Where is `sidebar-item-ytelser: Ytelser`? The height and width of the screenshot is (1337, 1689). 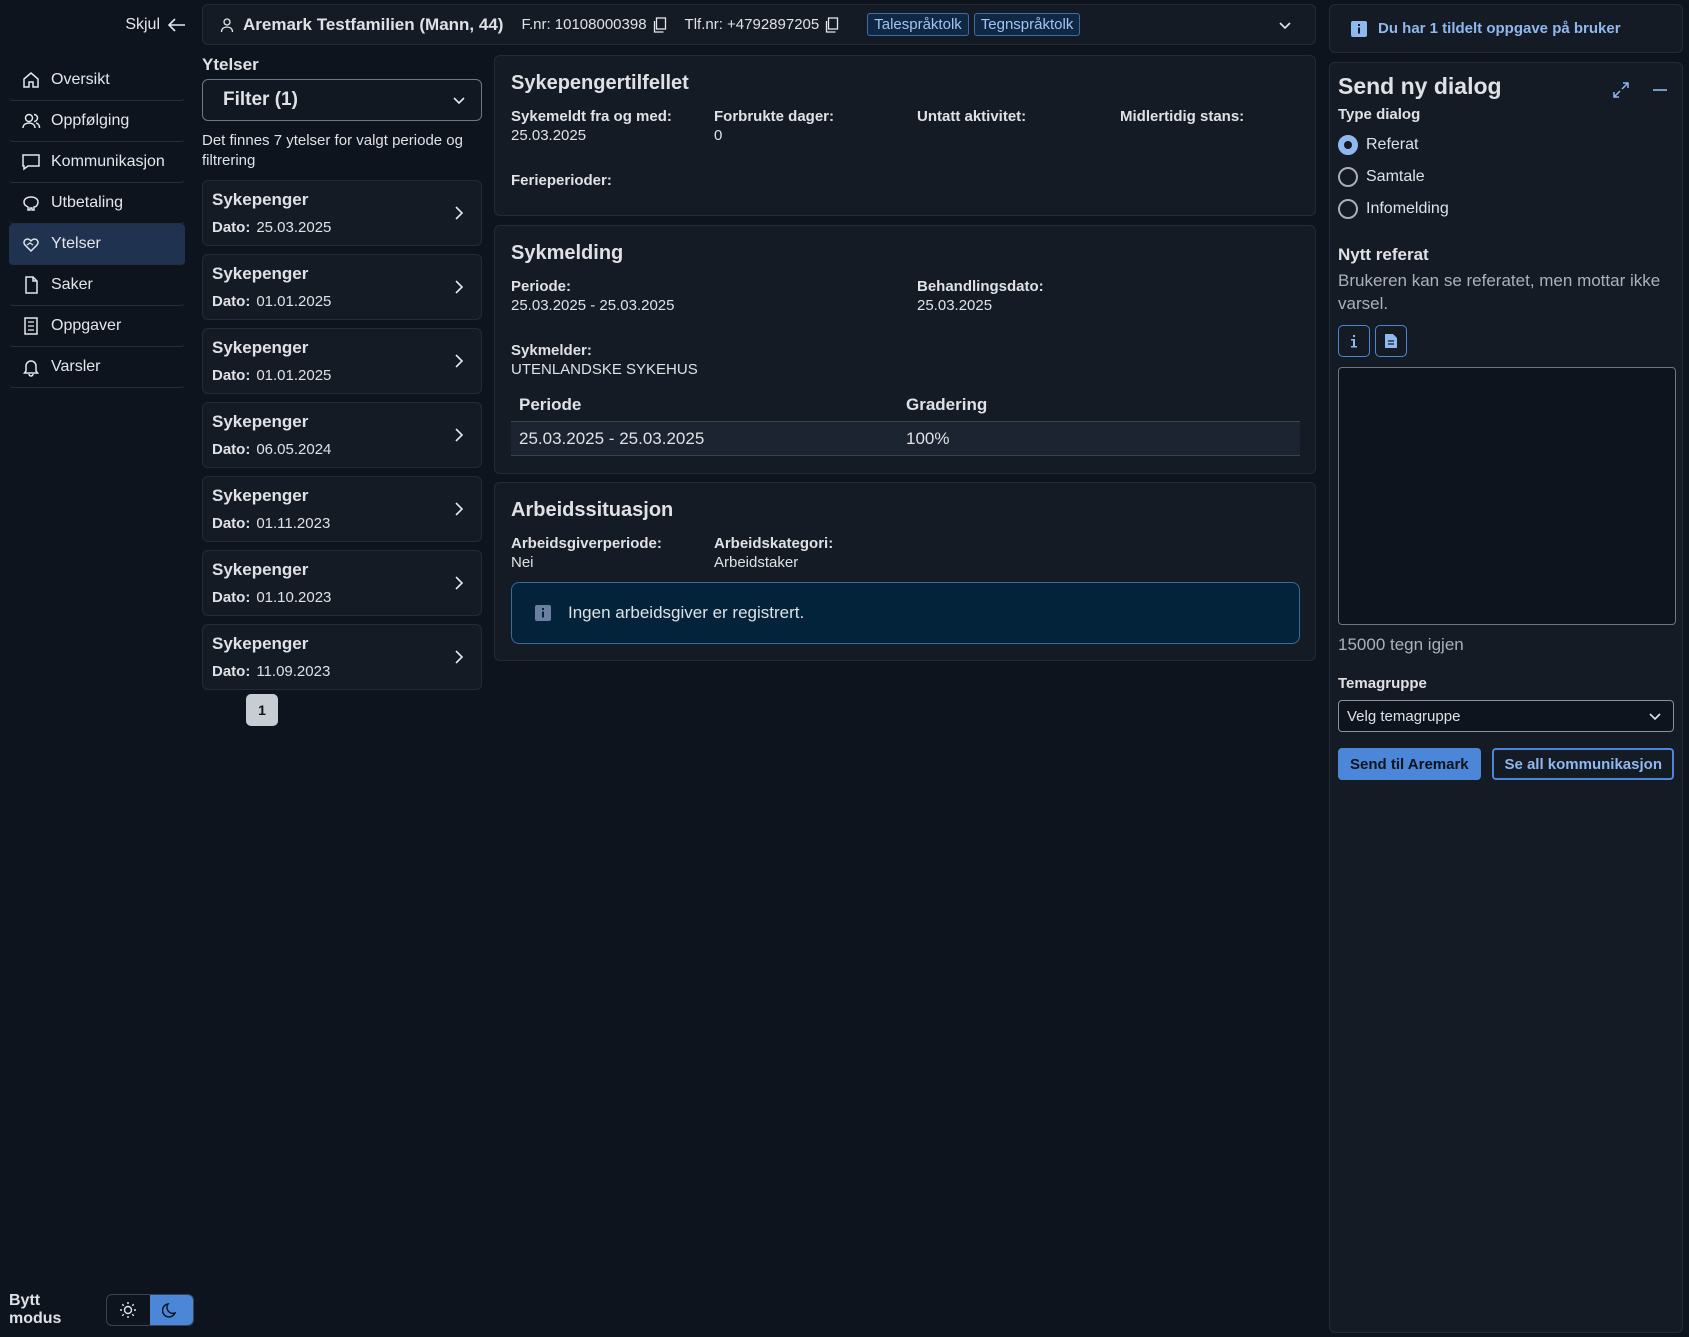 sidebar-item-ytelser: Ytelser is located at coordinates (97, 244).